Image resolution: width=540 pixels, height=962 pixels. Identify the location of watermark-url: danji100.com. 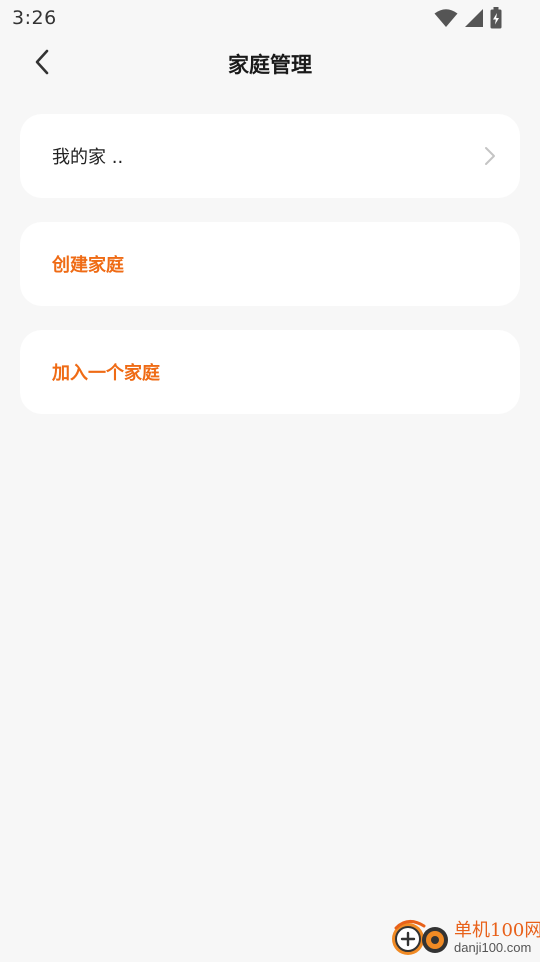
(493, 947).